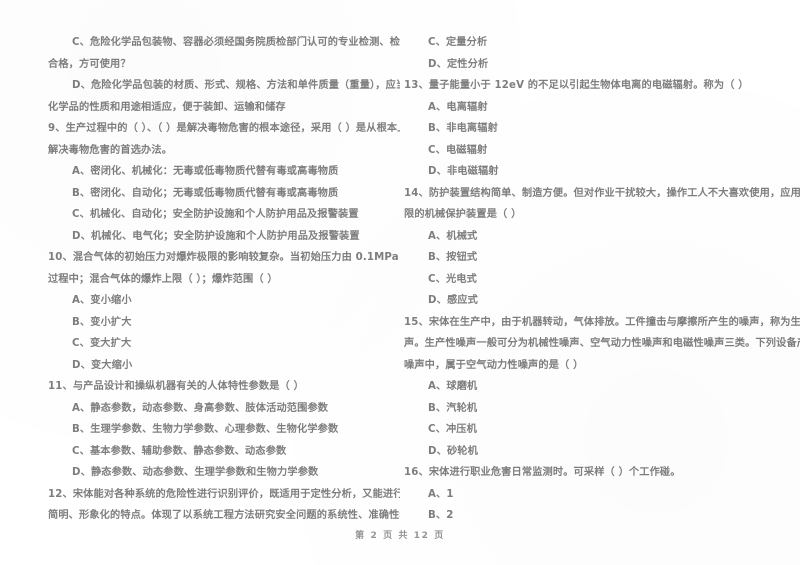  Describe the element at coordinates (176, 386) in the screenshot. I see `question-stem-line: 11、与产品设计和操纵机器有关的人体特性参数是（ ）` at that location.